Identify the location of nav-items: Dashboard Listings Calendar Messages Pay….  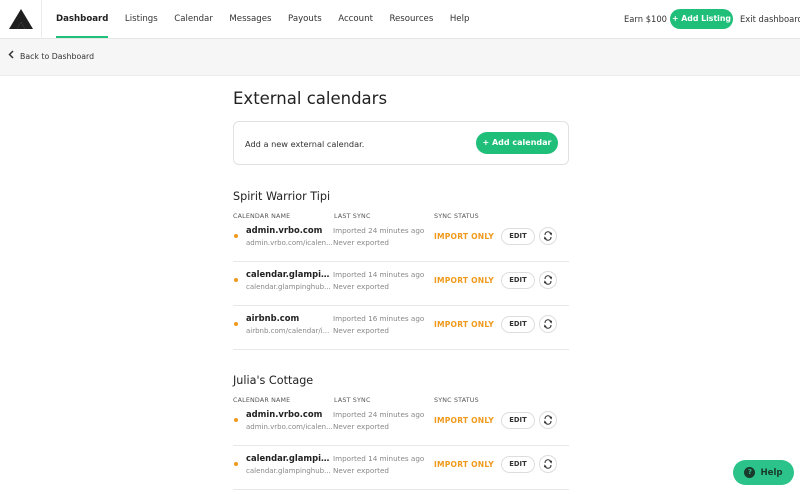
(271, 19).